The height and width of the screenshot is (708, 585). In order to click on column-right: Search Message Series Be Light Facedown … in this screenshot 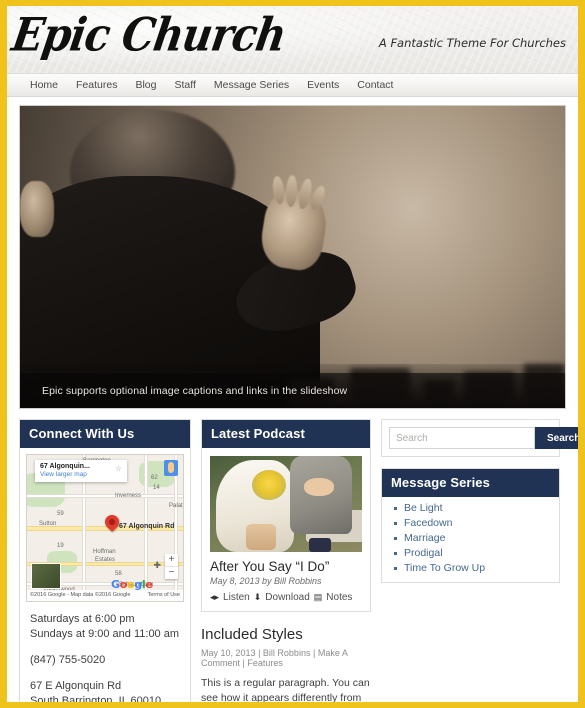, I will do `click(479, 506)`.